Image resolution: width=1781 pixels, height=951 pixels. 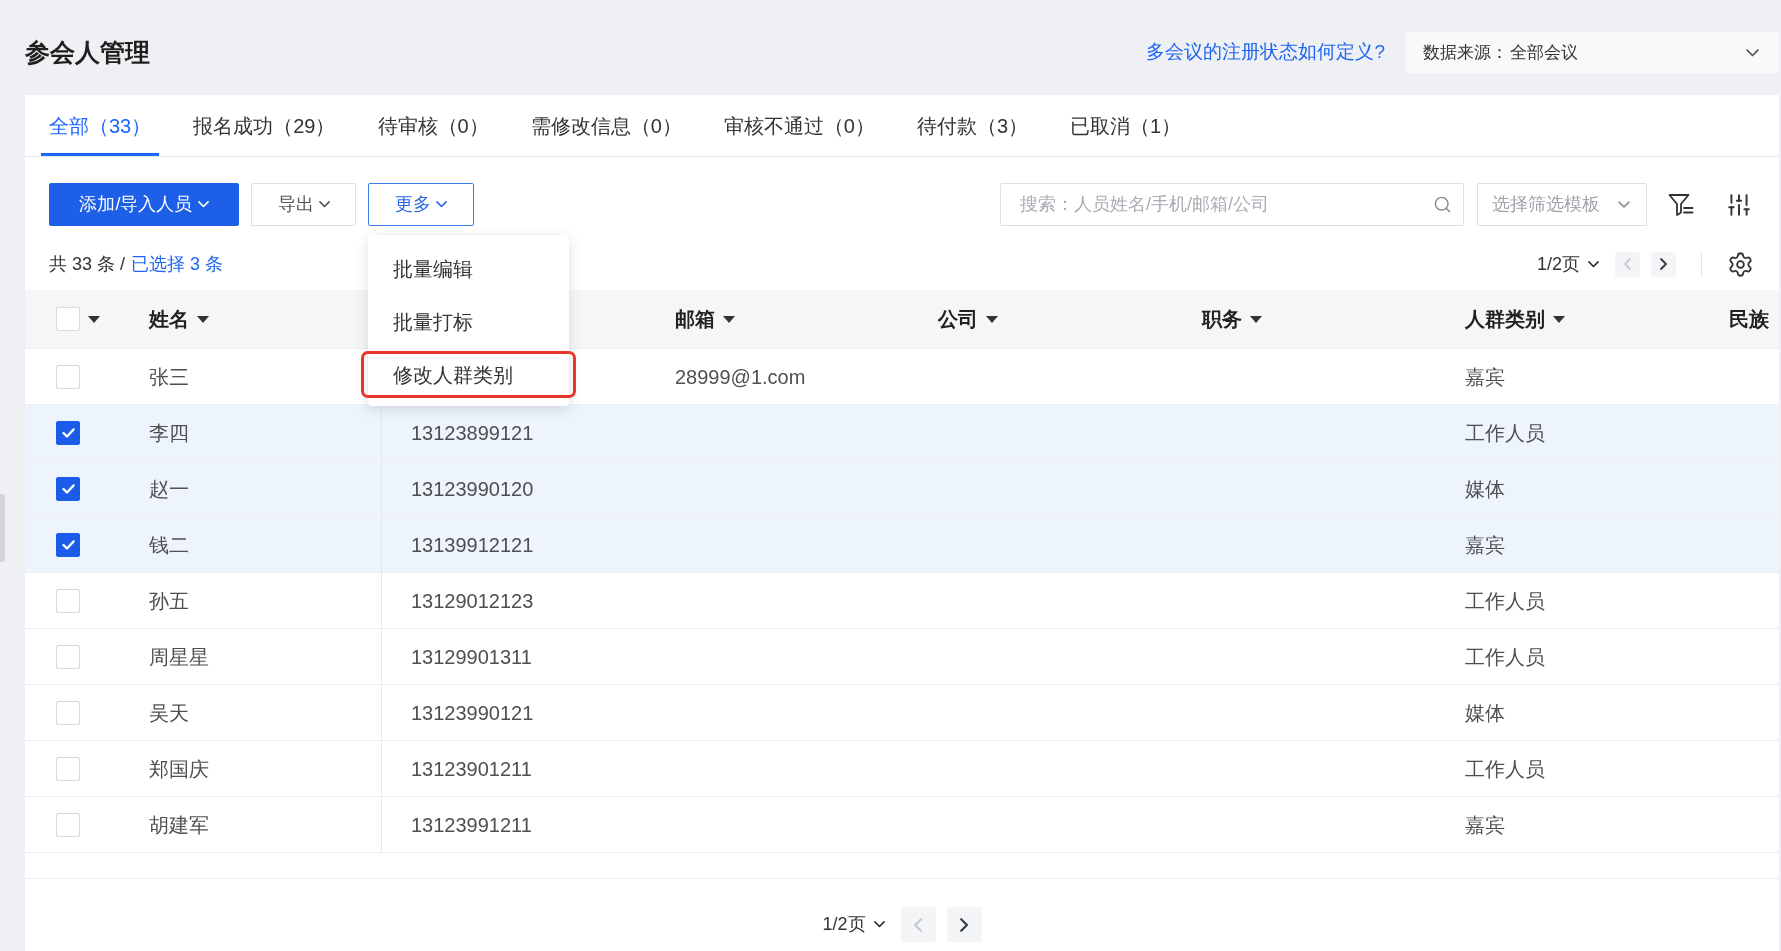 I want to click on search-field: 搜索：人员姓名/手机/邮箱/公司, so click(x=1232, y=204).